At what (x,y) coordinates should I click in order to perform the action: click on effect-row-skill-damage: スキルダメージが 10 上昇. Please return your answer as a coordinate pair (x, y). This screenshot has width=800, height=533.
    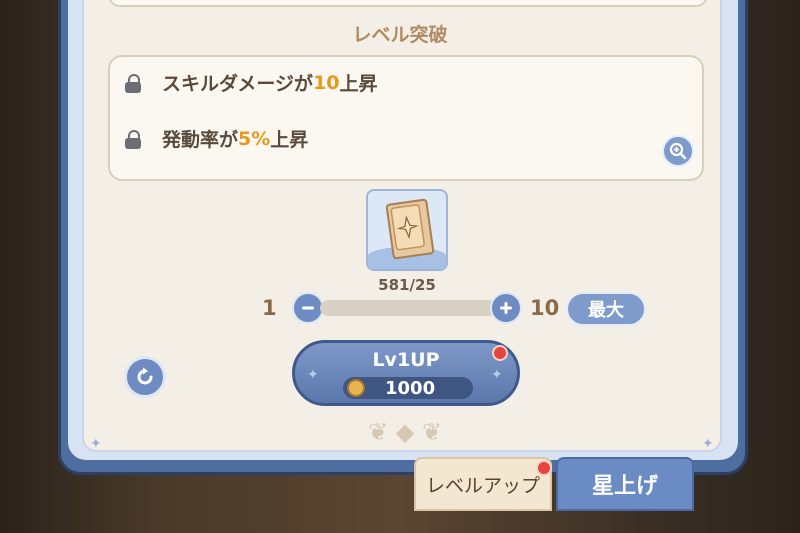
    Looking at the image, I should click on (251, 82).